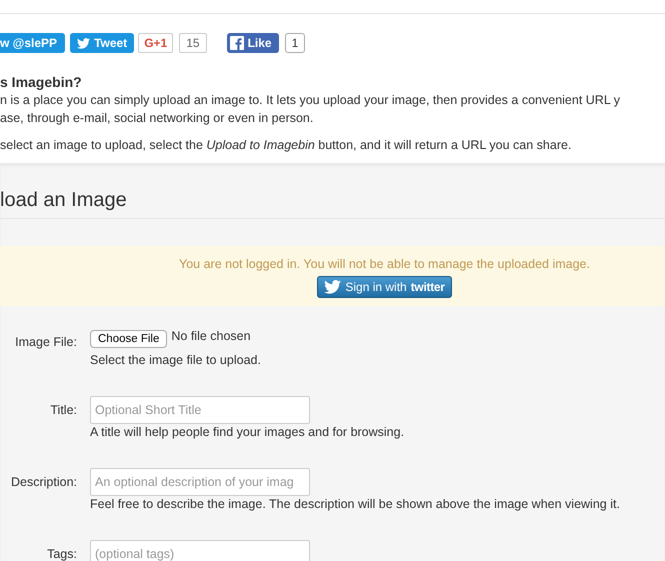 The image size is (665, 561). What do you see at coordinates (63, 410) in the screenshot?
I see `field-label: Title:` at bounding box center [63, 410].